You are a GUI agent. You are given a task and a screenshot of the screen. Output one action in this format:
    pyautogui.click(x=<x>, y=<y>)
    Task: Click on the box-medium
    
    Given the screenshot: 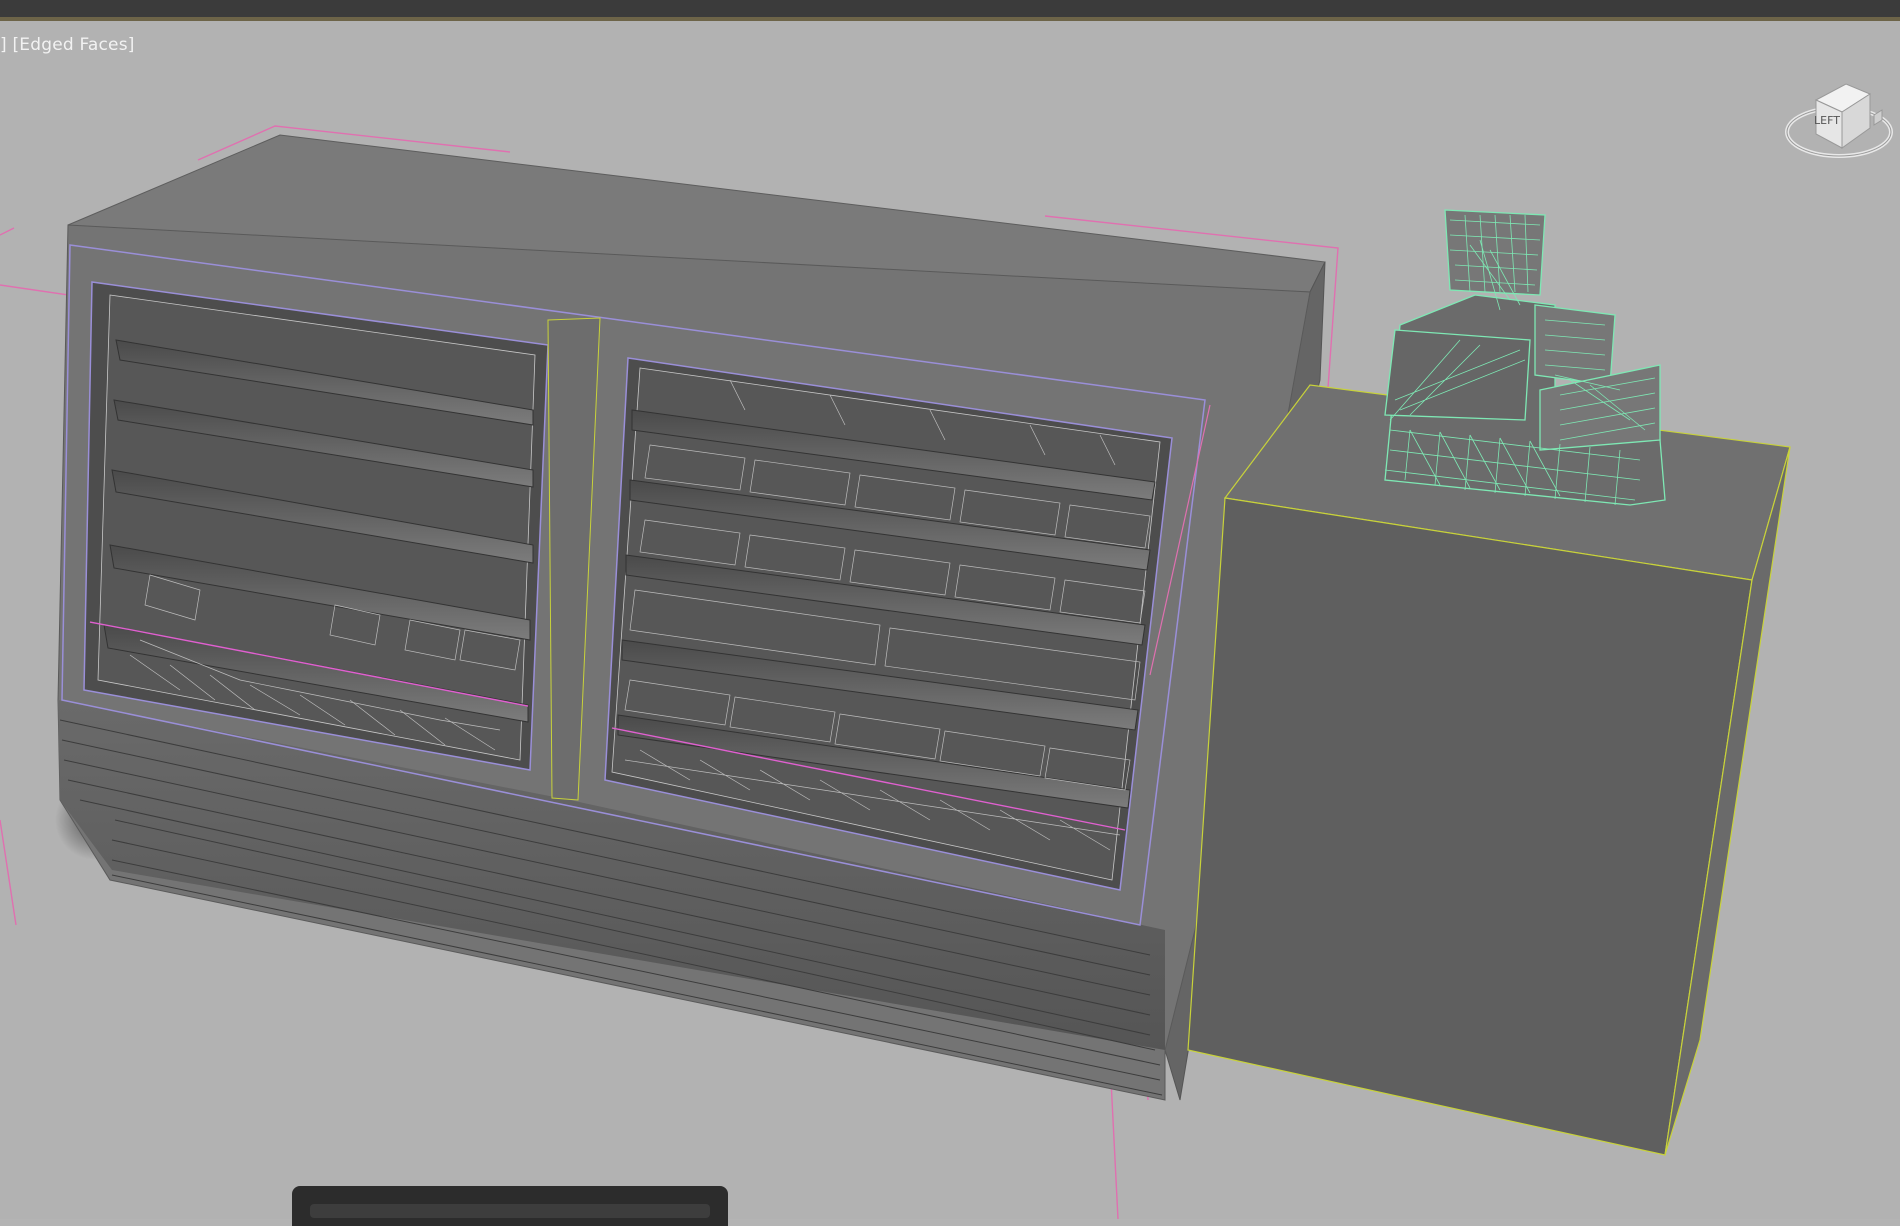 What is the action you would take?
    pyautogui.click(x=1575, y=345)
    